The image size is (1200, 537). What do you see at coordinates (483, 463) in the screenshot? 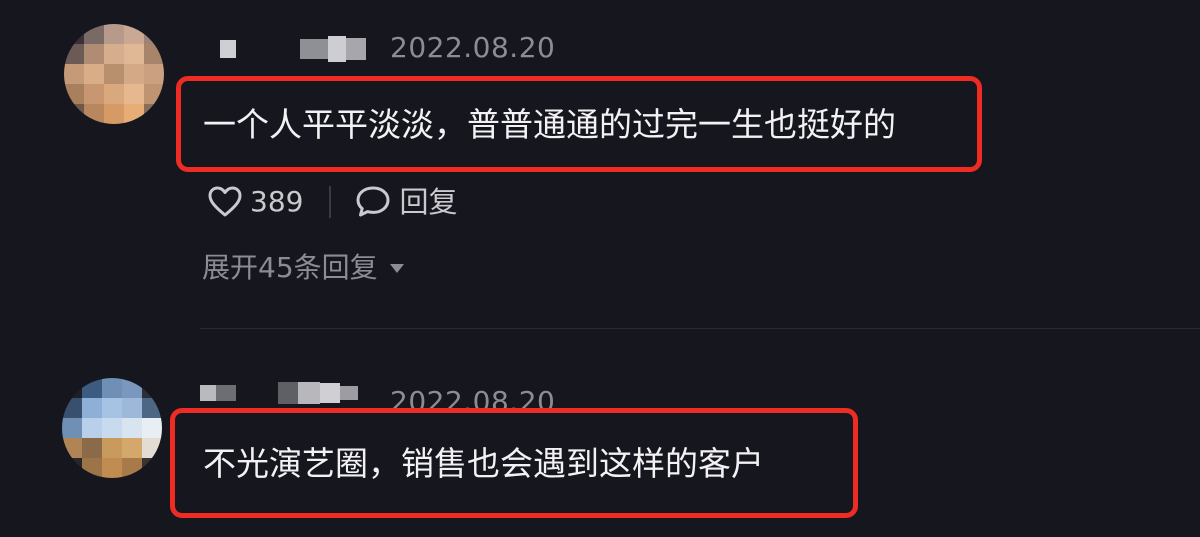
I see `comment-text: 不光演艺圈，销售也会遇到这样的客户` at bounding box center [483, 463].